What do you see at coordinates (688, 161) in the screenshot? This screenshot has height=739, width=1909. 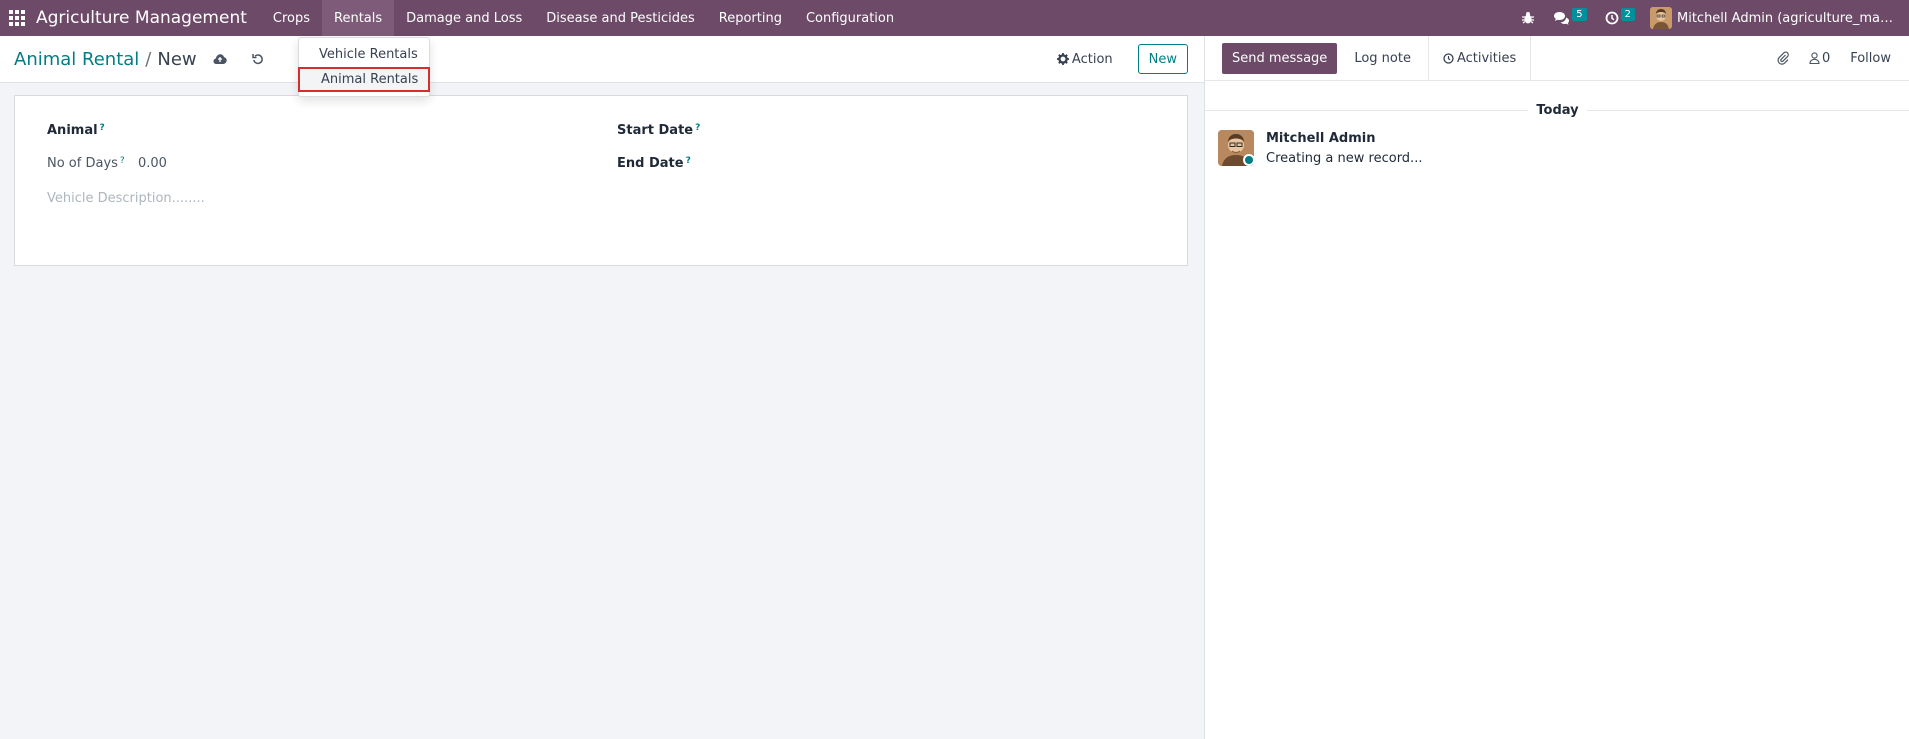 I see `end-date-help-icon: ?` at bounding box center [688, 161].